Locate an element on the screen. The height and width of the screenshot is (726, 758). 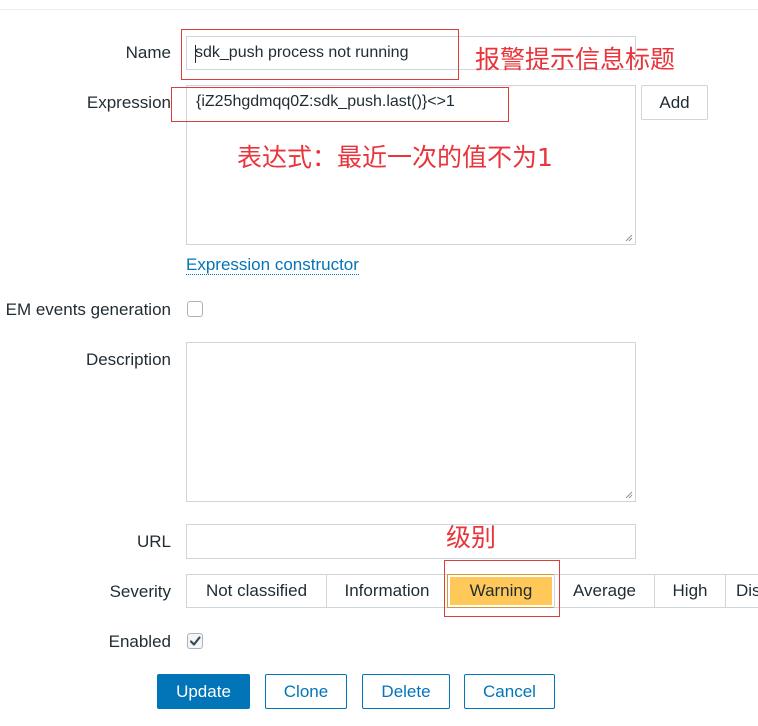
name-annotation-text: 报警提示信息标题 is located at coordinates (575, 59).